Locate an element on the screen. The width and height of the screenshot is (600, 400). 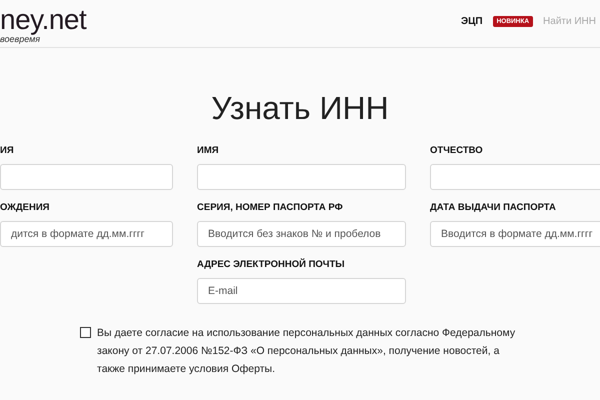
input-field: E-mail is located at coordinates (301, 291).